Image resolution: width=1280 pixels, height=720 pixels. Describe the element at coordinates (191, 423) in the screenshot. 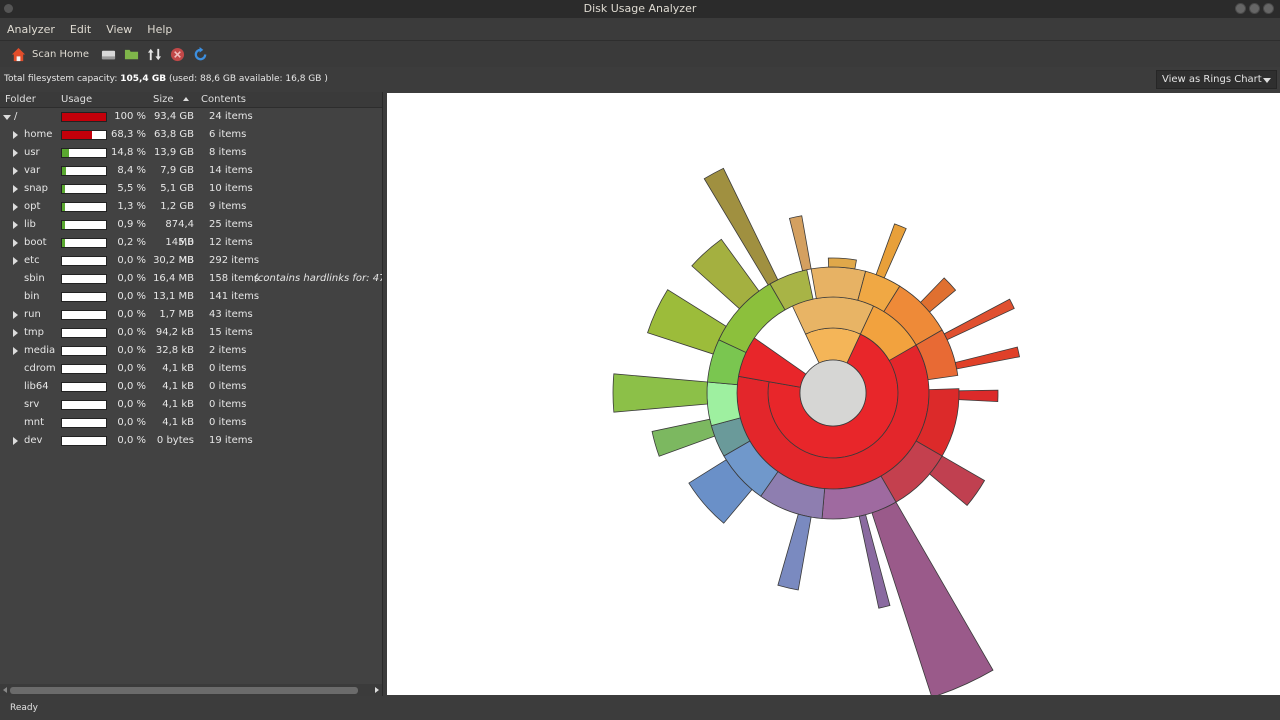

I see `folder-row: mnt 0,0 % 4,1 kB 0 items` at that location.